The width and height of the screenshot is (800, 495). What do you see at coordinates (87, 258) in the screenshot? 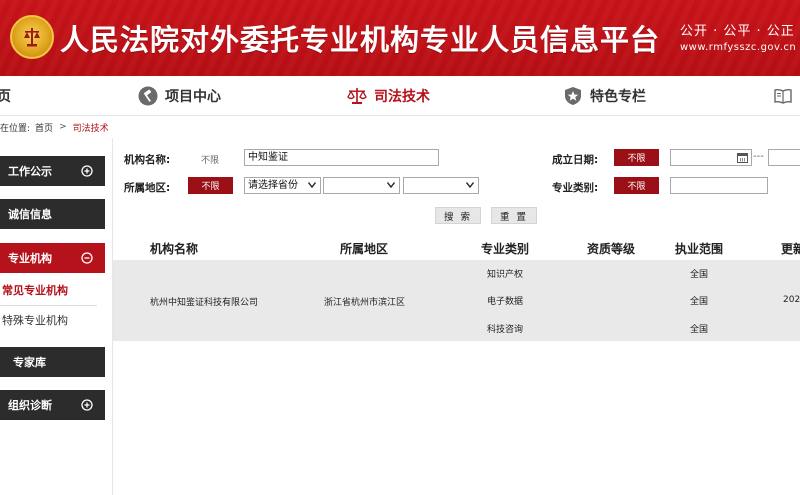
I see `minus-circle-icon` at bounding box center [87, 258].